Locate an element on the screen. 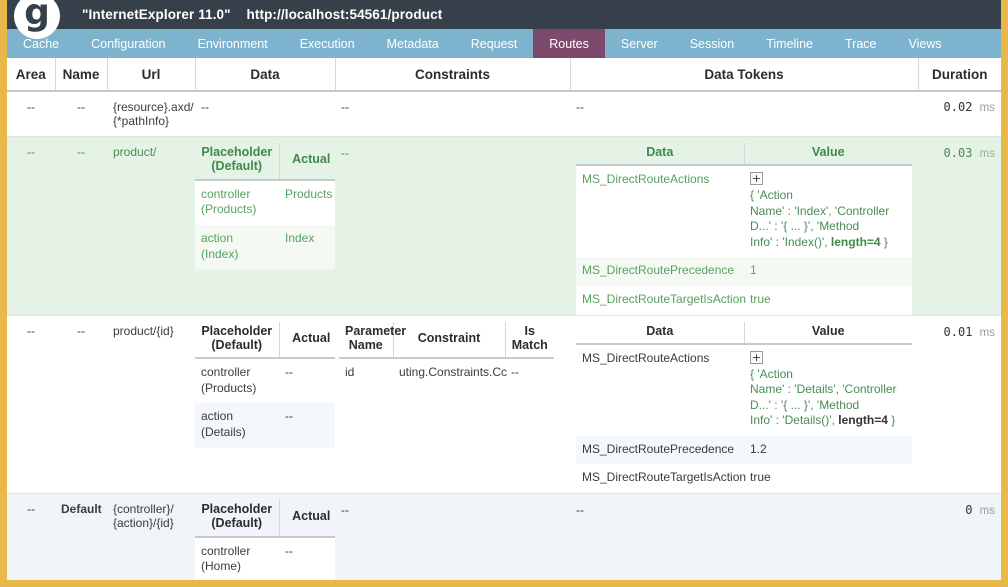  tab-routes: Routes is located at coordinates (569, 43).